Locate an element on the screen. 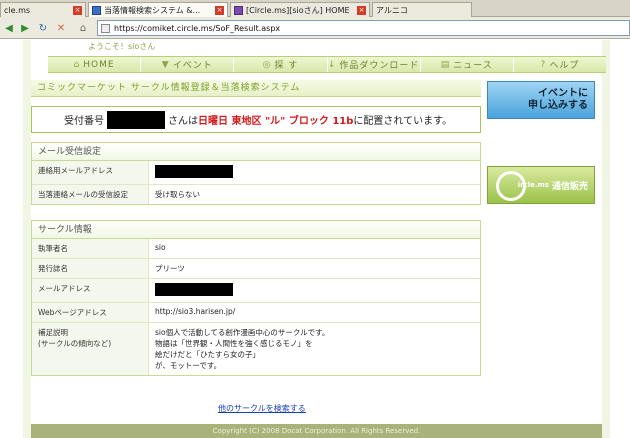 This screenshot has height=438, width=630. row-value: sio is located at coordinates (160, 247).